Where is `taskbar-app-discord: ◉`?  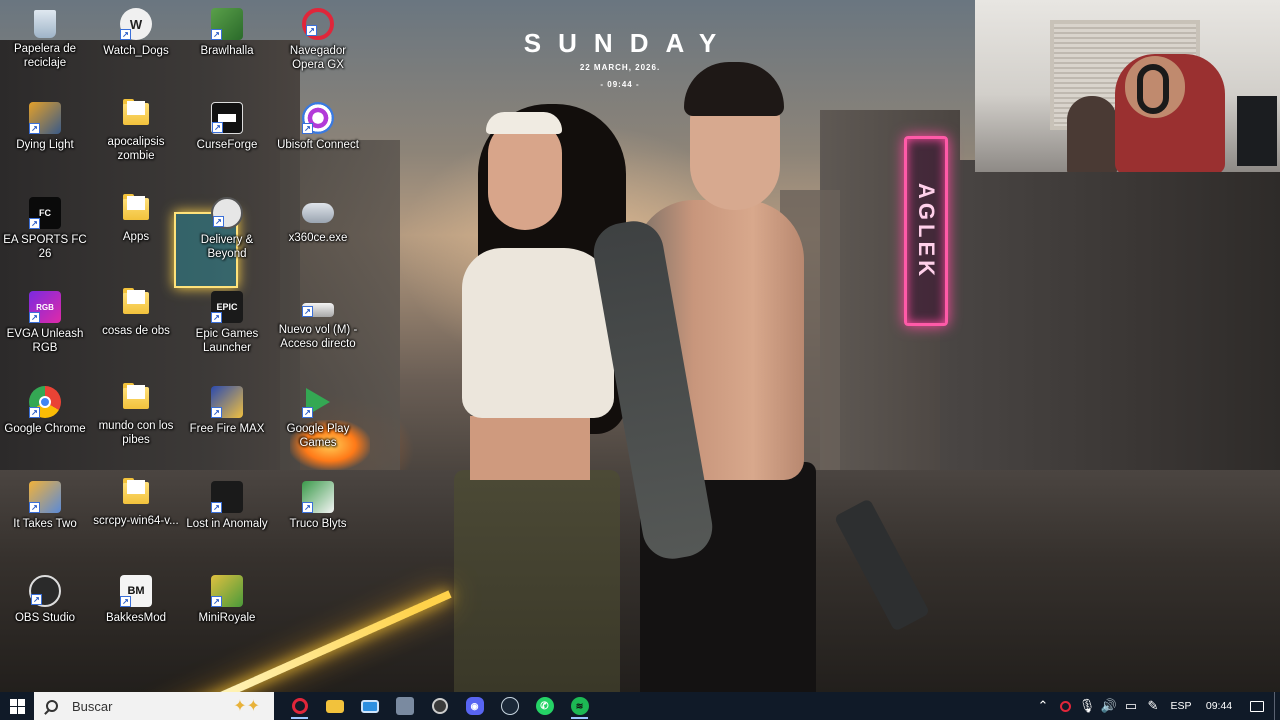 taskbar-app-discord: ◉ is located at coordinates (474, 706).